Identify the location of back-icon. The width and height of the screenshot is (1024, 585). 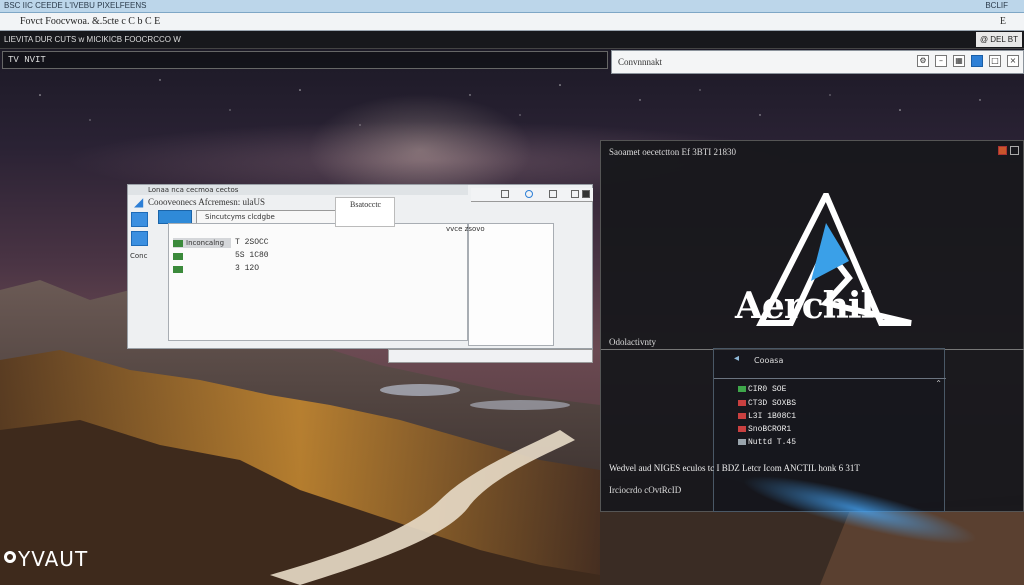
(505, 194).